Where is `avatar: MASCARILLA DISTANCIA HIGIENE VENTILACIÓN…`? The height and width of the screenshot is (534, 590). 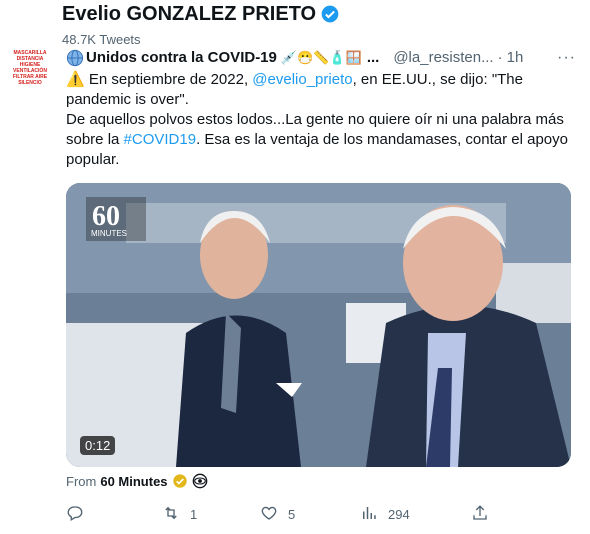
avatar: MASCARILLA DISTANCIA HIGIENE VENTILACIÓN… is located at coordinates (30, 75).